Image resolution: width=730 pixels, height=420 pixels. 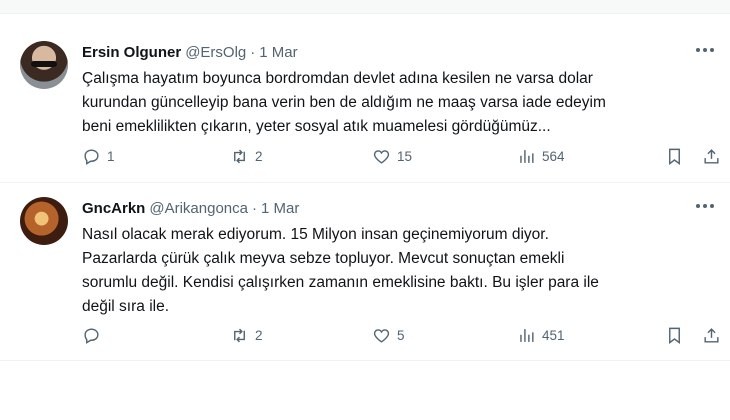 I want to click on author-handle: @ErsOlg, so click(x=215, y=52).